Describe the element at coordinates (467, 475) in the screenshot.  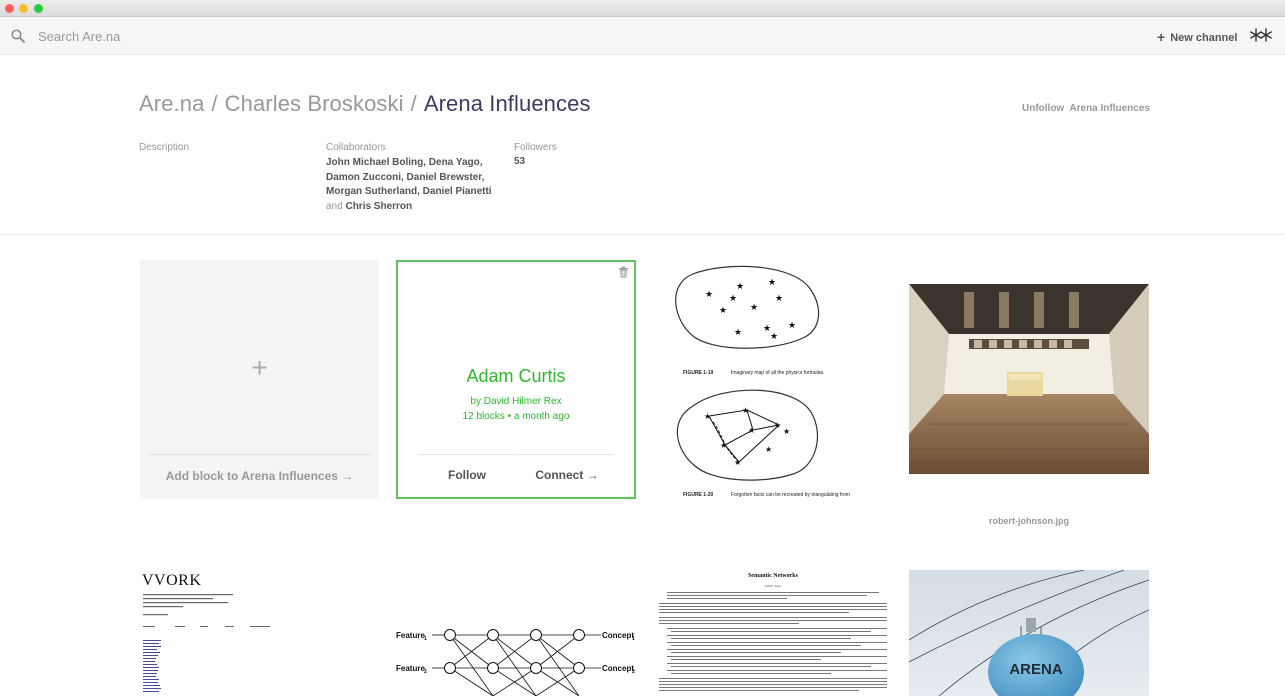
I see `follow-button: Follow` at that location.